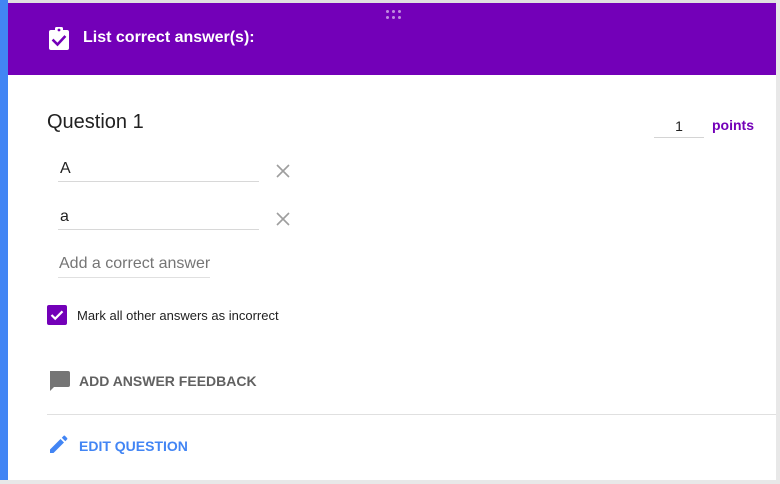 Image resolution: width=780 pixels, height=484 pixels. I want to click on checkmark-icon, so click(57, 315).